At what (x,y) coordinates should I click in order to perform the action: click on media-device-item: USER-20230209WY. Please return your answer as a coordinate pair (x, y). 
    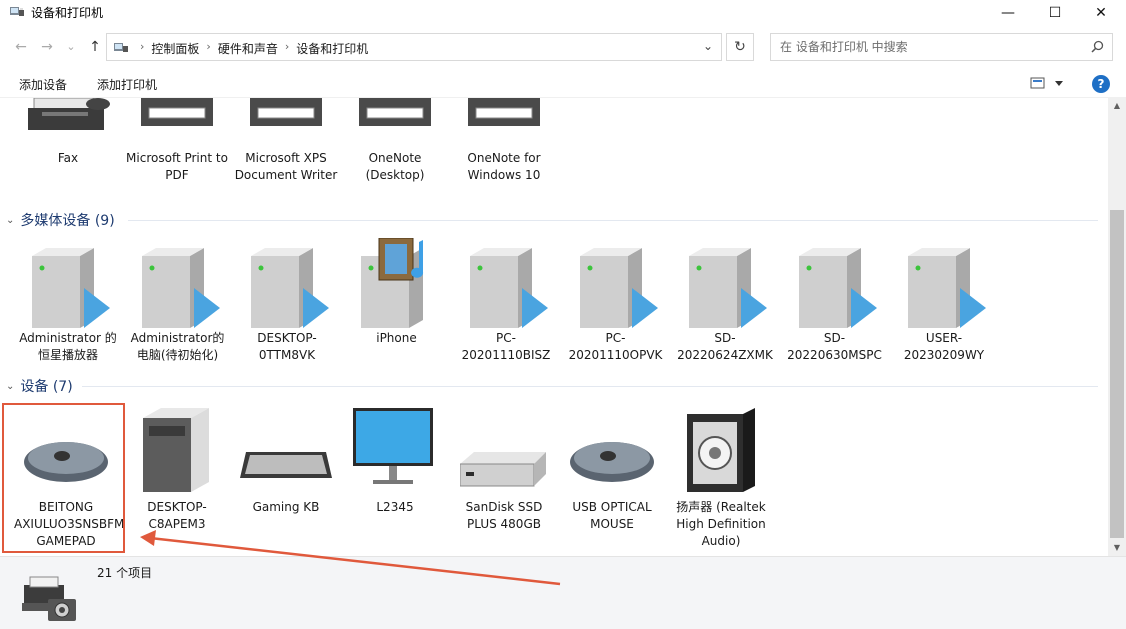
    Looking at the image, I should click on (944, 301).